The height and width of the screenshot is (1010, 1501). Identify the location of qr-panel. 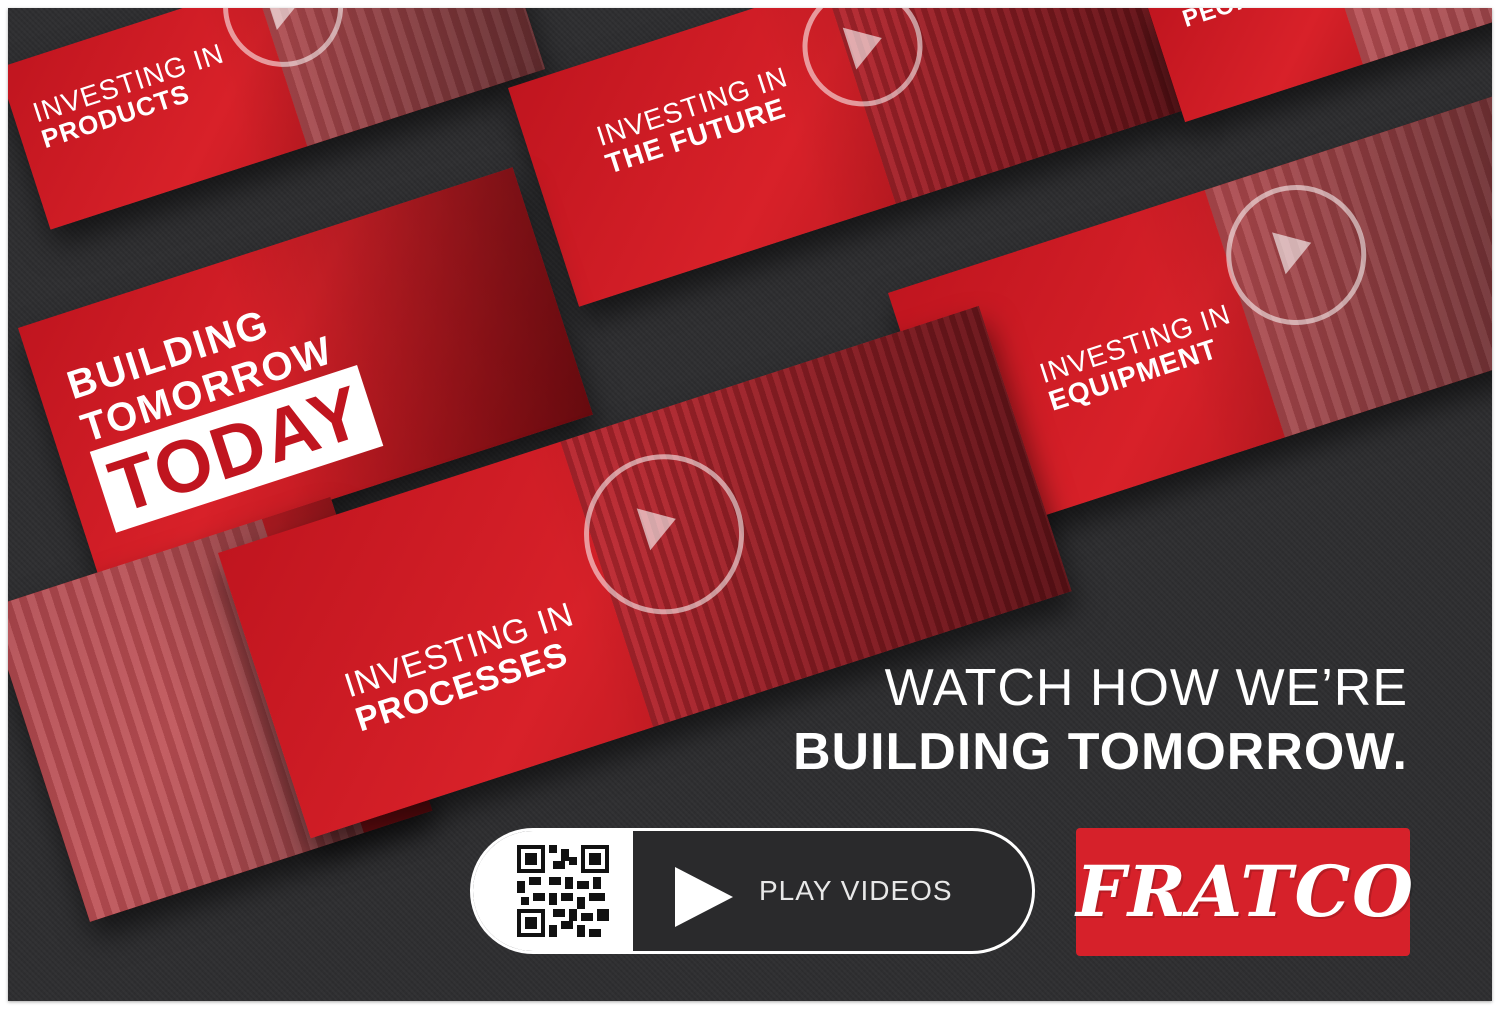
(553, 891).